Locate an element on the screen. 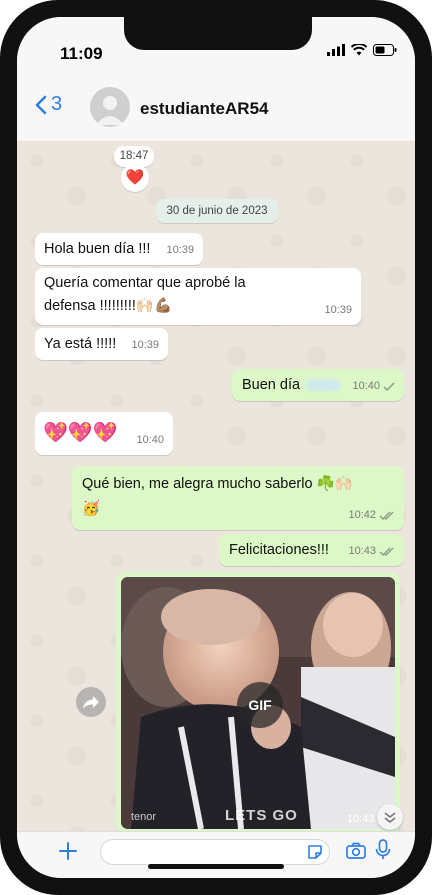  message-bubble-incoming: 💖💖💖 10:40 is located at coordinates (104, 433).